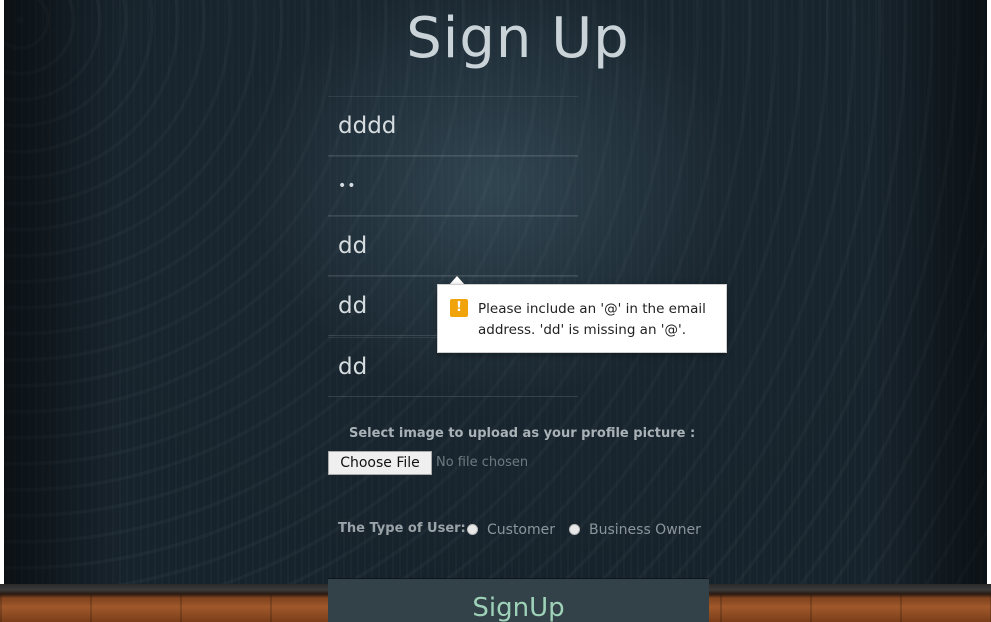  What do you see at coordinates (402, 528) in the screenshot?
I see `user-type-label: The Type of User:` at bounding box center [402, 528].